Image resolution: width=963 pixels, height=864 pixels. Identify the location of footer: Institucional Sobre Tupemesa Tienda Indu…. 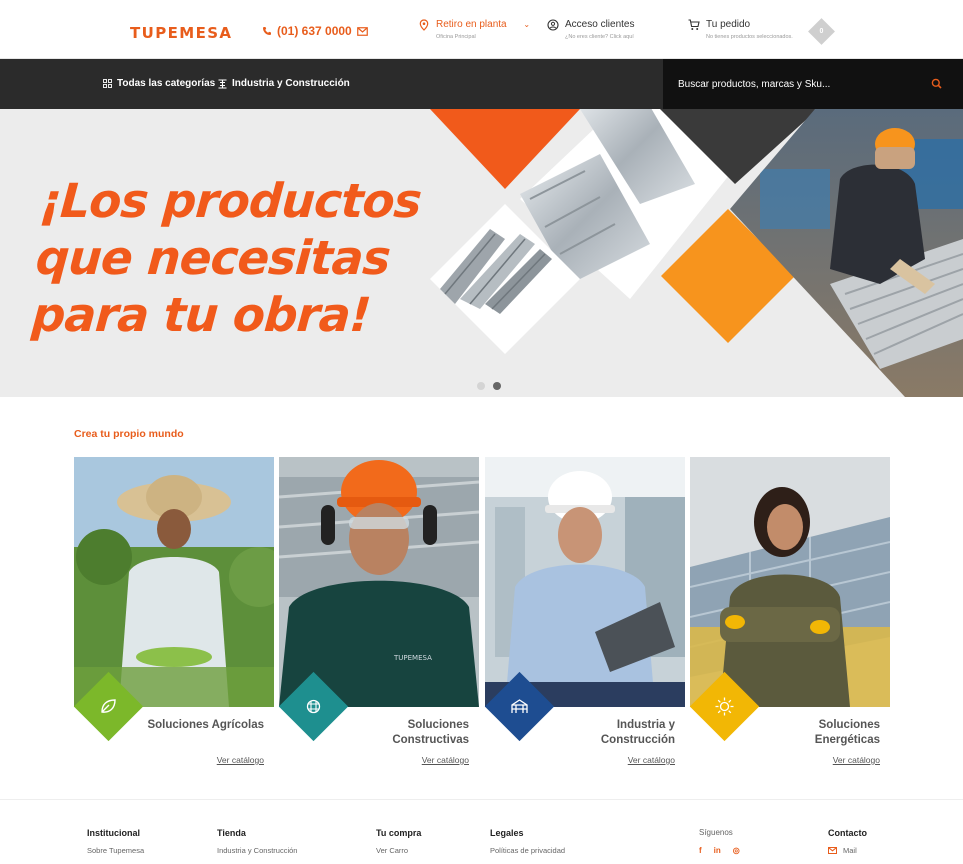
(481, 831).